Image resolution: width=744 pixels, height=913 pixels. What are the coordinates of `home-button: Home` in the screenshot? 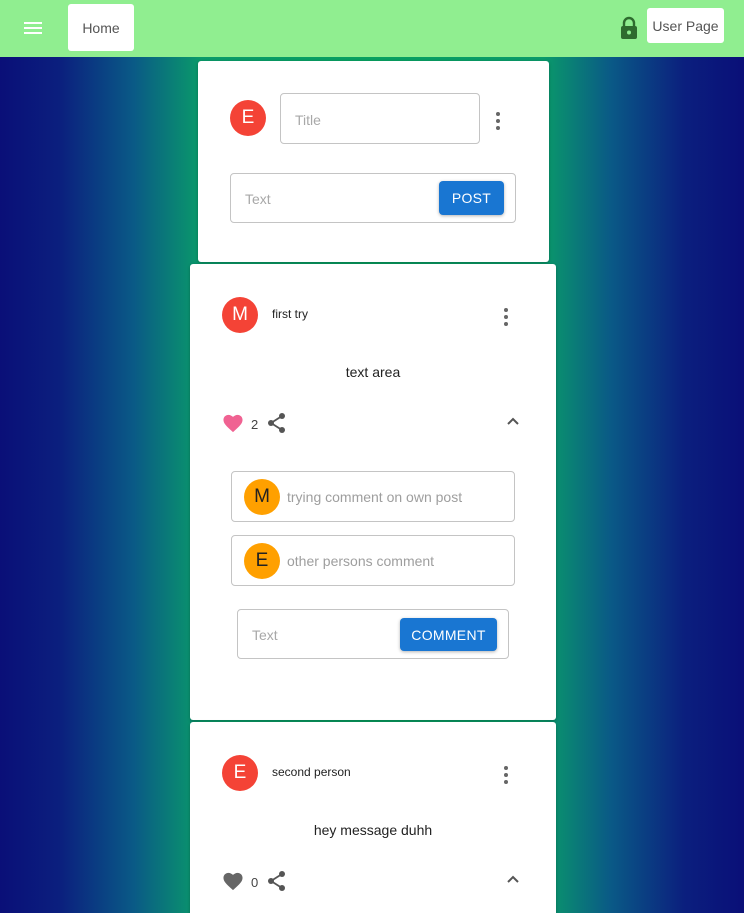 It's located at (101, 27).